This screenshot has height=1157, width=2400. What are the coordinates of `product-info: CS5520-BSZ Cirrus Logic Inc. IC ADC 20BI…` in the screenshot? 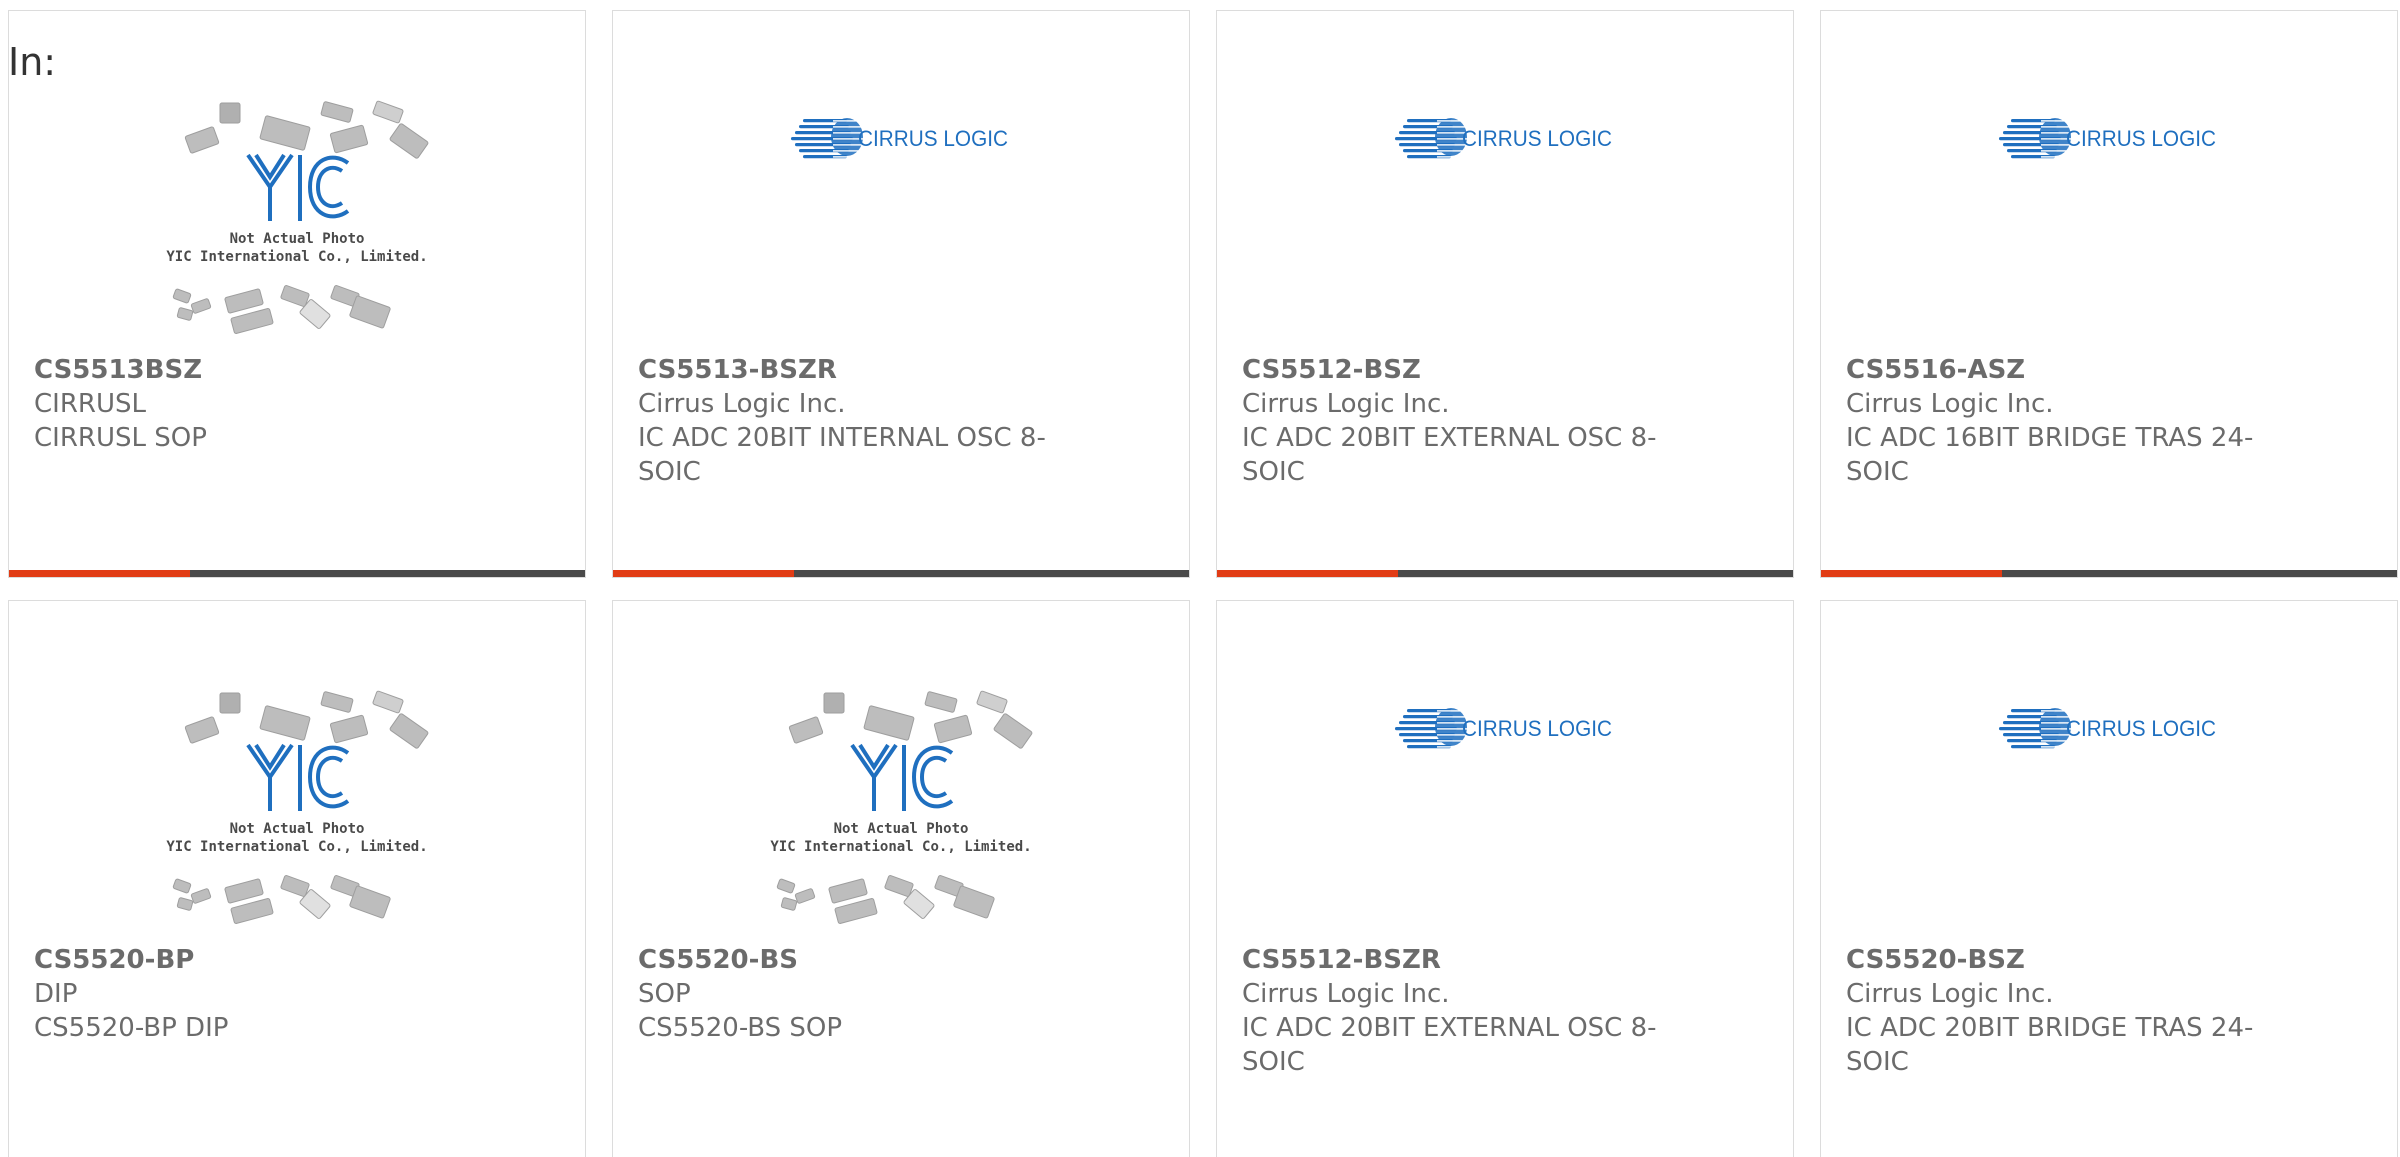 It's located at (2056, 1011).